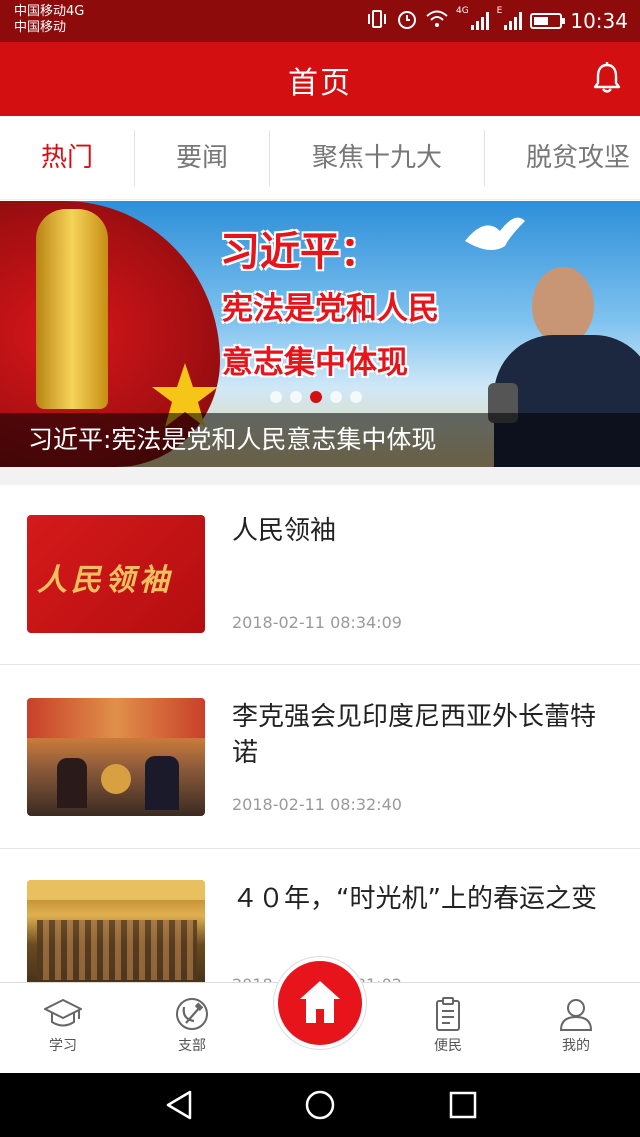  I want to click on nav-mine: 我的, so click(576, 1026).